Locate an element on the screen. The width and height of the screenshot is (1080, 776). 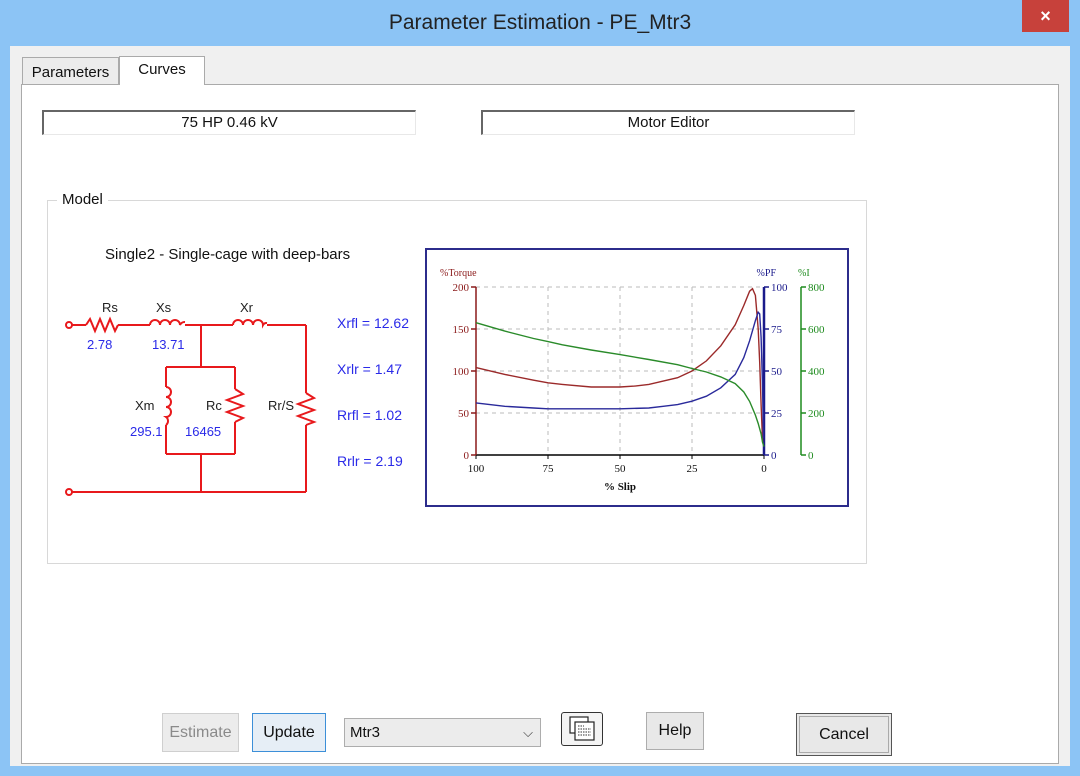
x-tick-label: 25 is located at coordinates (693, 469).